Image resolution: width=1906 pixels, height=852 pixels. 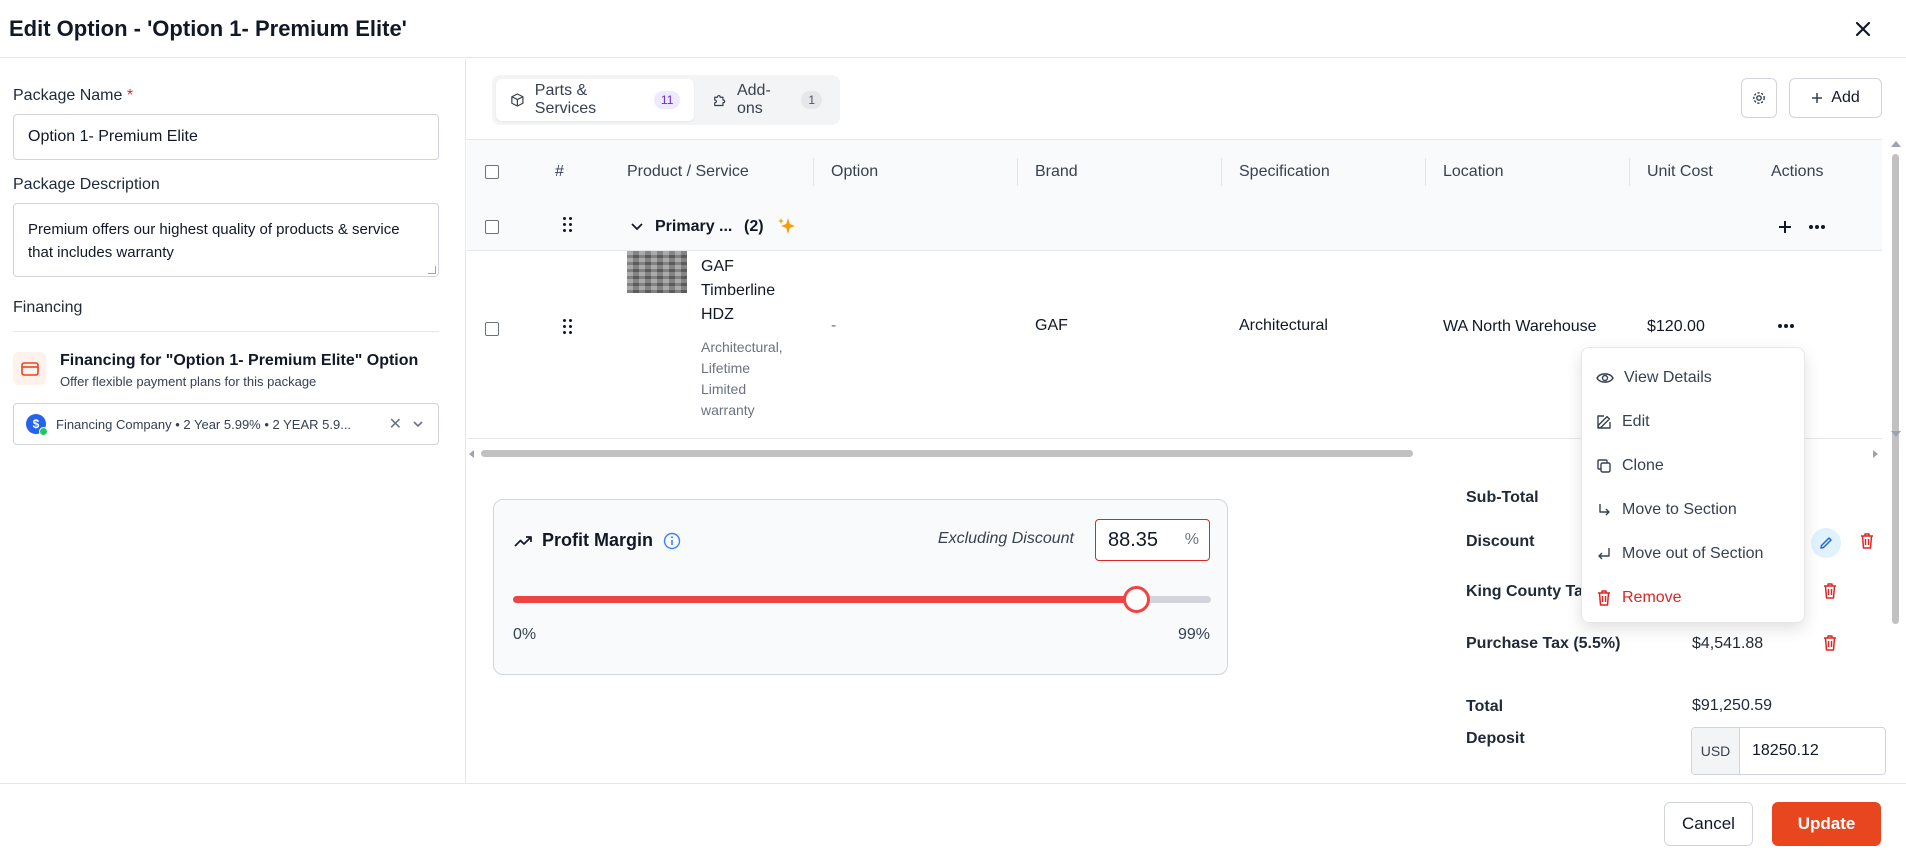 I want to click on profit-margin-slider, so click(x=862, y=599).